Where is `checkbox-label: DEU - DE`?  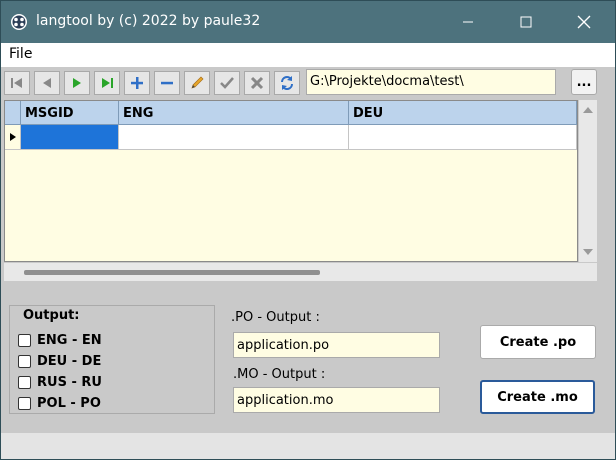
checkbox-label: DEU - DE is located at coordinates (69, 361).